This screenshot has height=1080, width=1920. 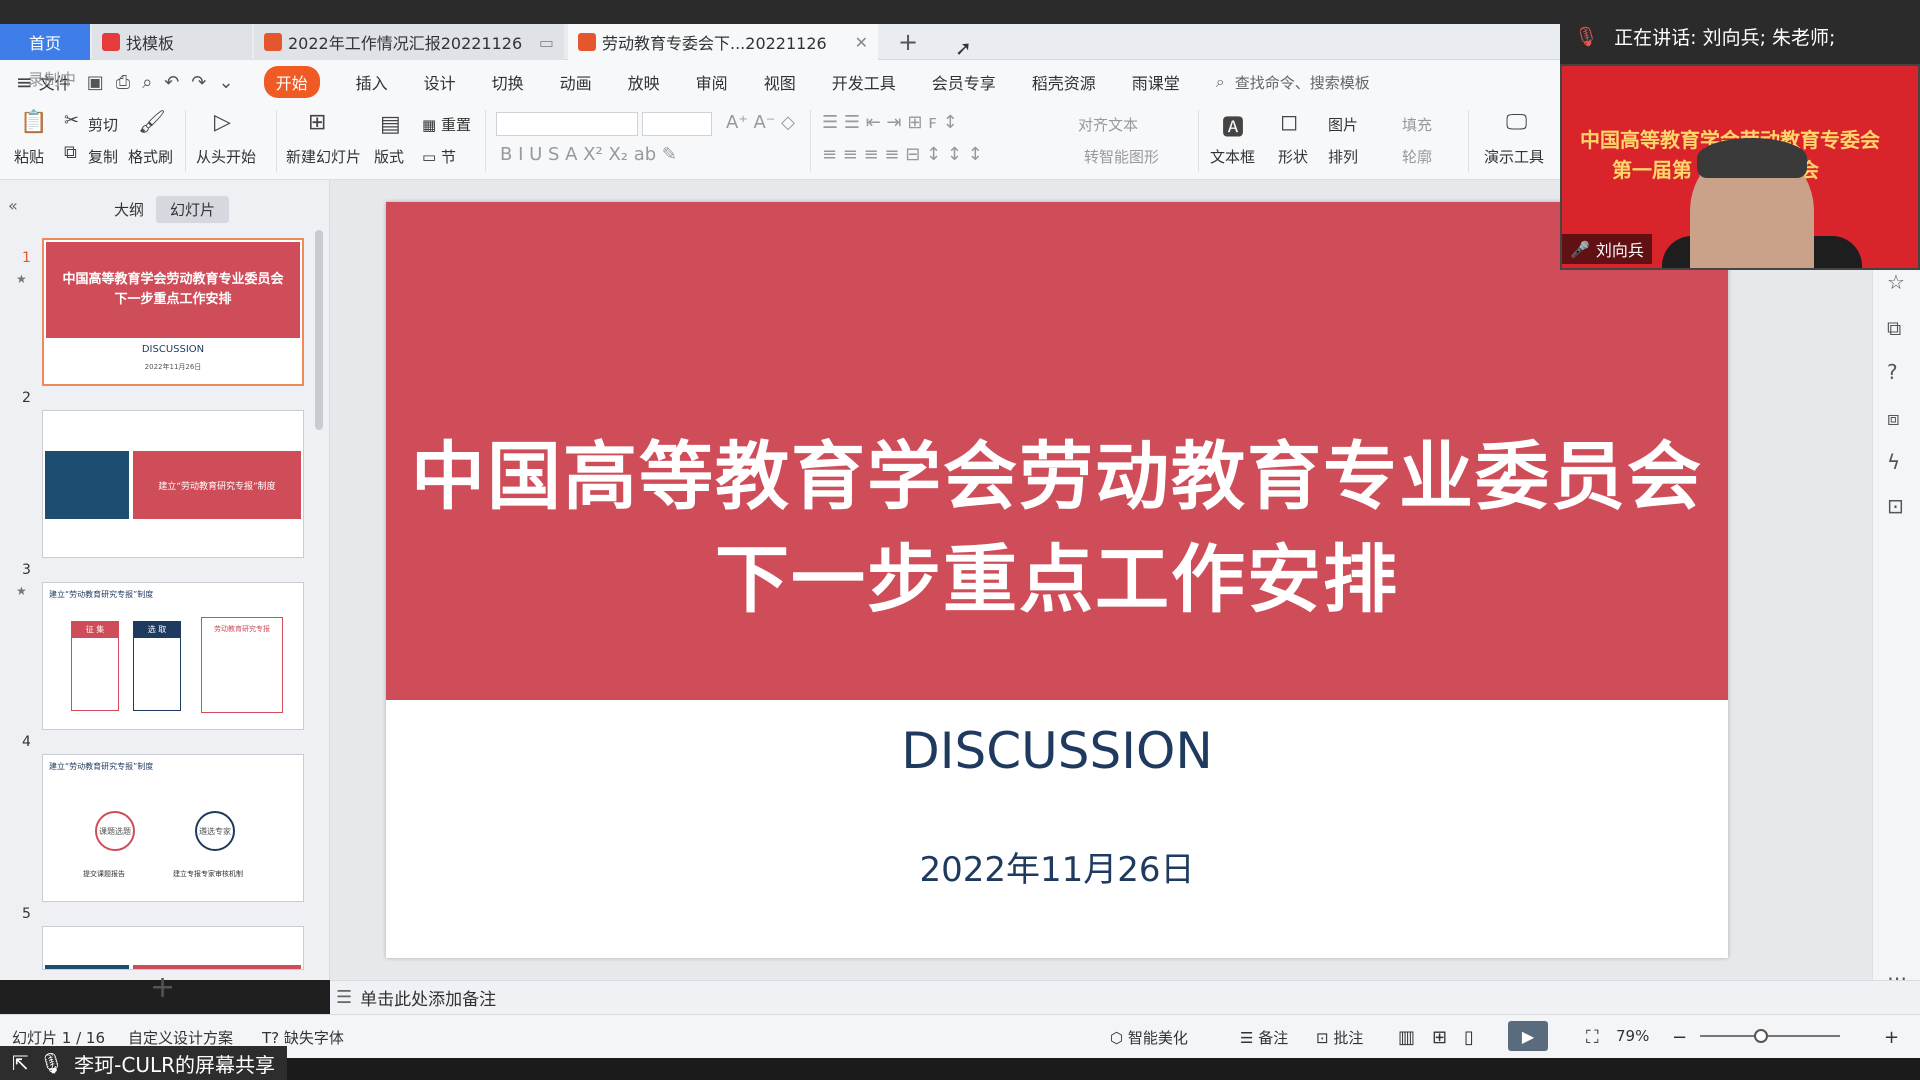 I want to click on align-text-button: 对齐文本, so click(x=1108, y=124).